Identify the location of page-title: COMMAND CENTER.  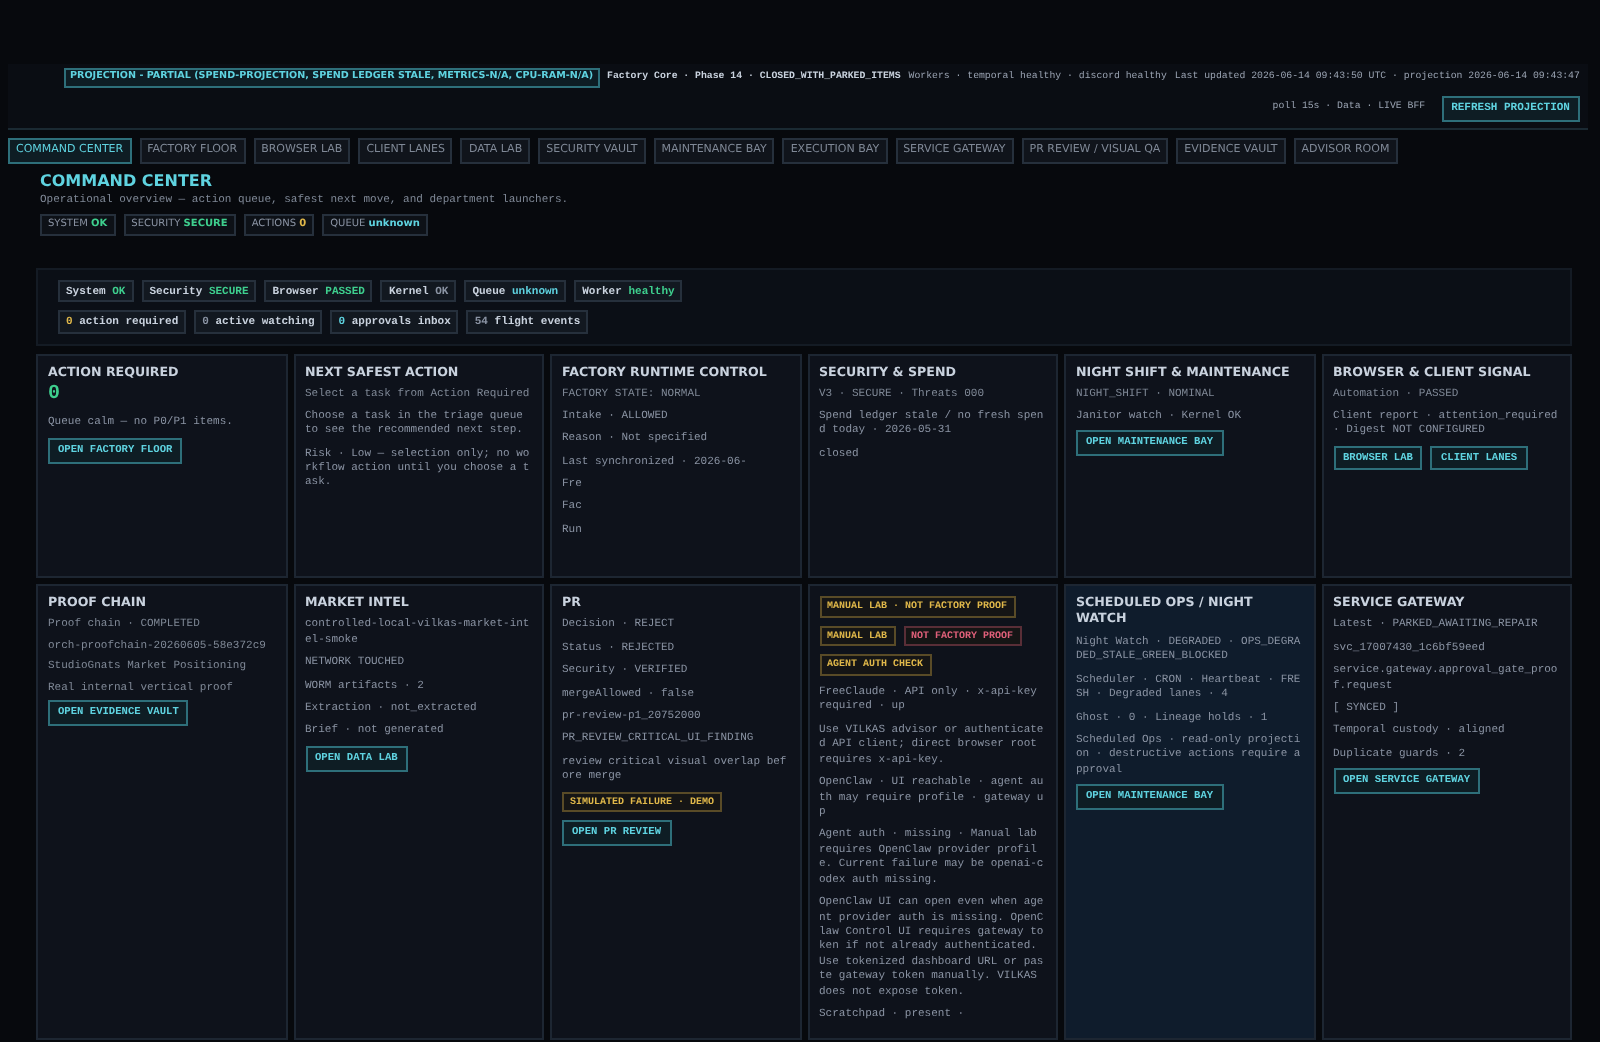
(127, 182).